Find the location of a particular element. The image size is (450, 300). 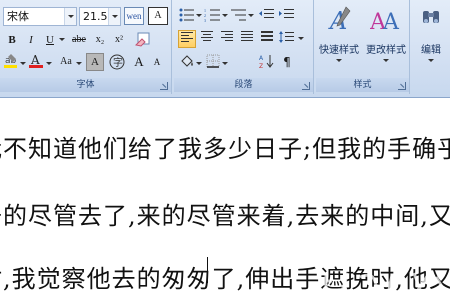

distributed-icon is located at coordinates (267, 36).